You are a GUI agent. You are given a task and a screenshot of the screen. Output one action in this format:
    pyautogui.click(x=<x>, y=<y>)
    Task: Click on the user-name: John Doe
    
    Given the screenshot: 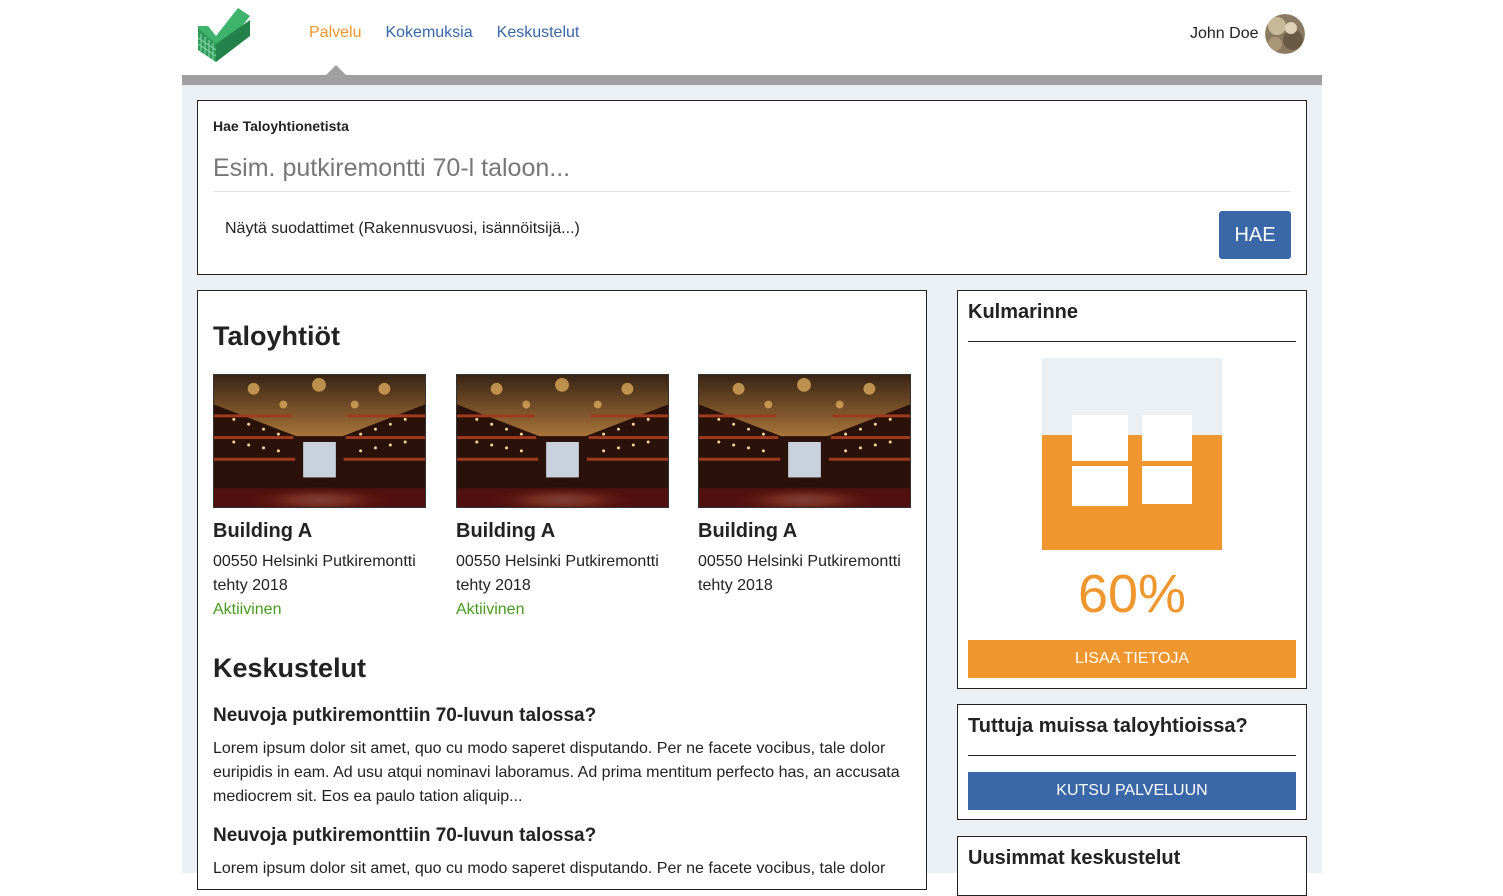 What is the action you would take?
    pyautogui.click(x=1224, y=33)
    